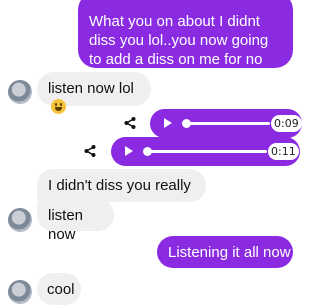 This screenshot has width=320, height=305. I want to click on grinning-face-emoji-icon, so click(58, 106).